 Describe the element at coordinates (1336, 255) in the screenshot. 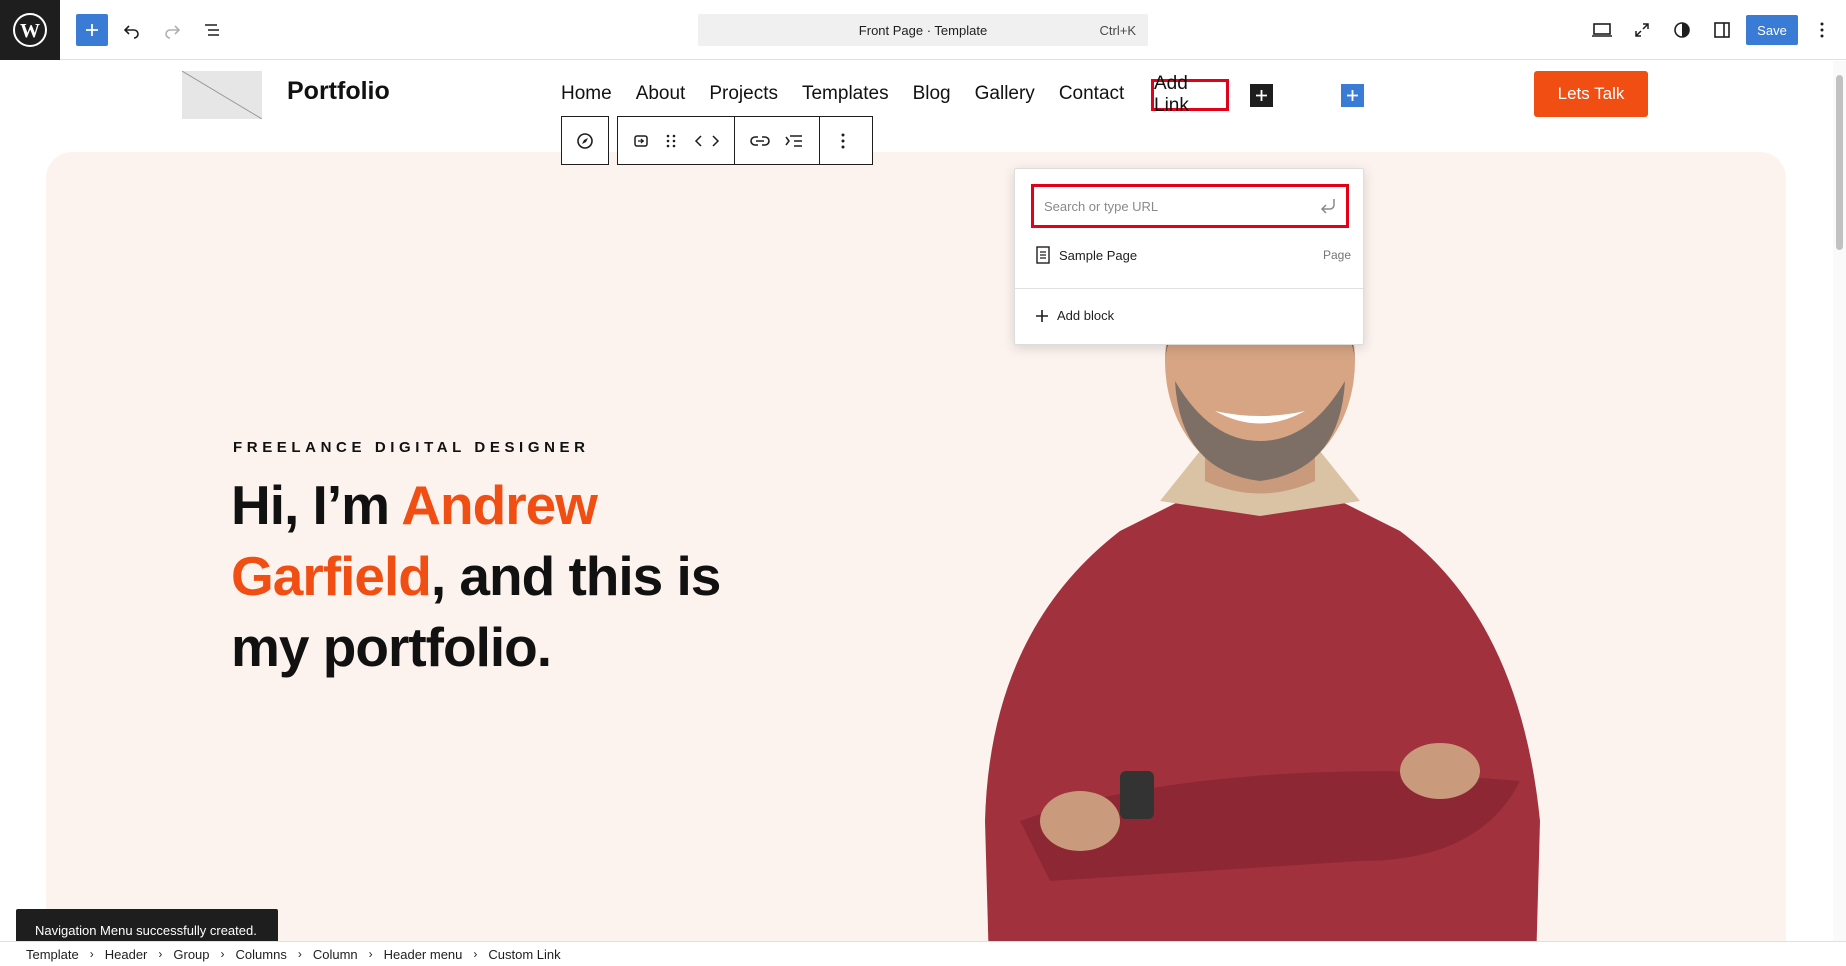

I see `suggestion-type: Page` at that location.